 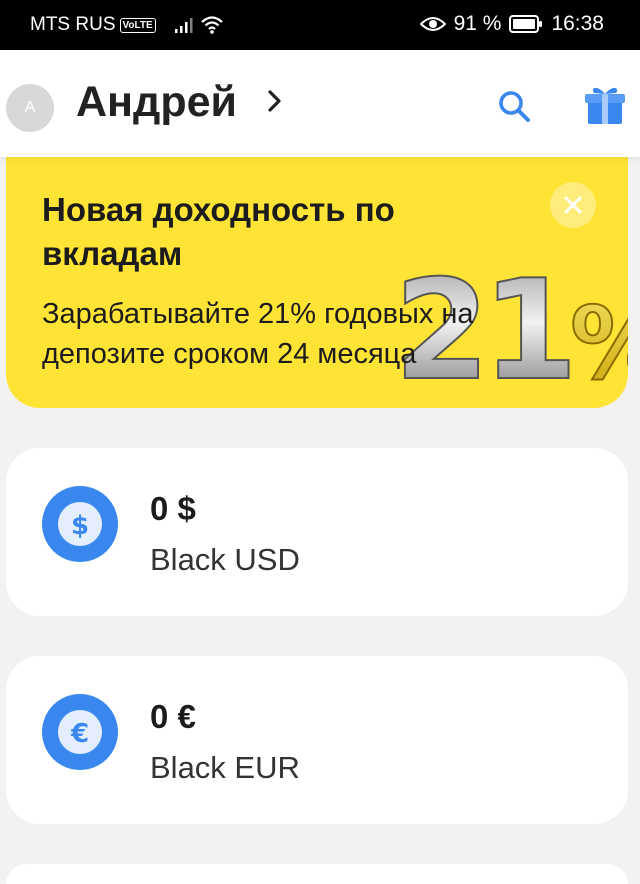 What do you see at coordinates (211, 25) in the screenshot?
I see `wifi-icon` at bounding box center [211, 25].